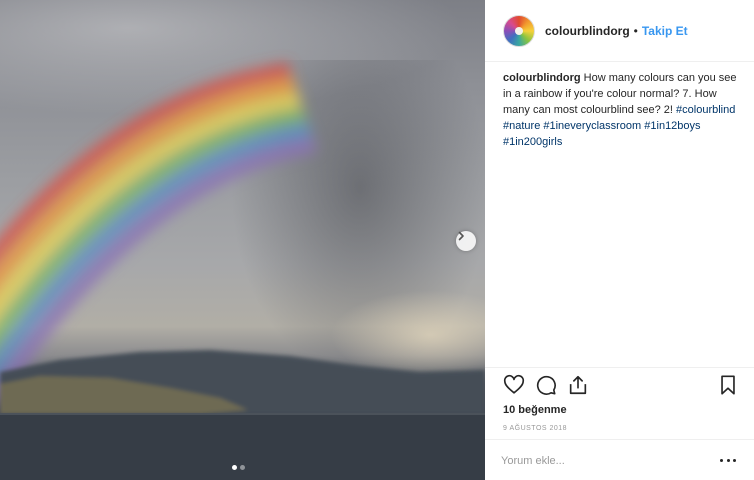  I want to click on hashtag-link: #1in200girls, so click(532, 142).